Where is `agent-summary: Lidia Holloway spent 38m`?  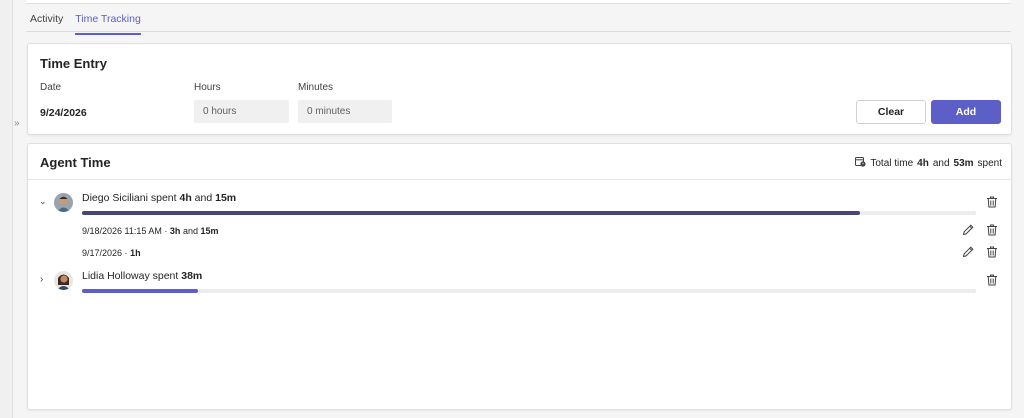 agent-summary: Lidia Holloway spent 38m is located at coordinates (142, 276).